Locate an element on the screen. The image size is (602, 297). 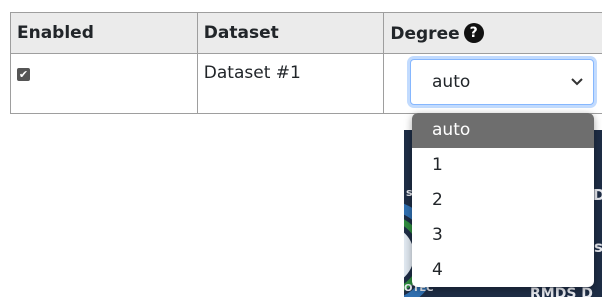
header-dataset: Dataset is located at coordinates (290, 33).